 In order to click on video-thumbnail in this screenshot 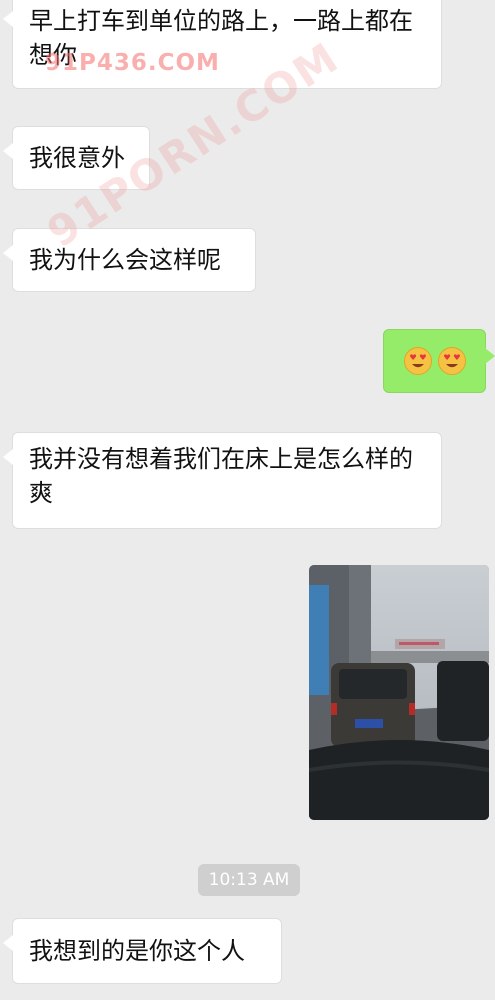, I will do `click(399, 692)`.